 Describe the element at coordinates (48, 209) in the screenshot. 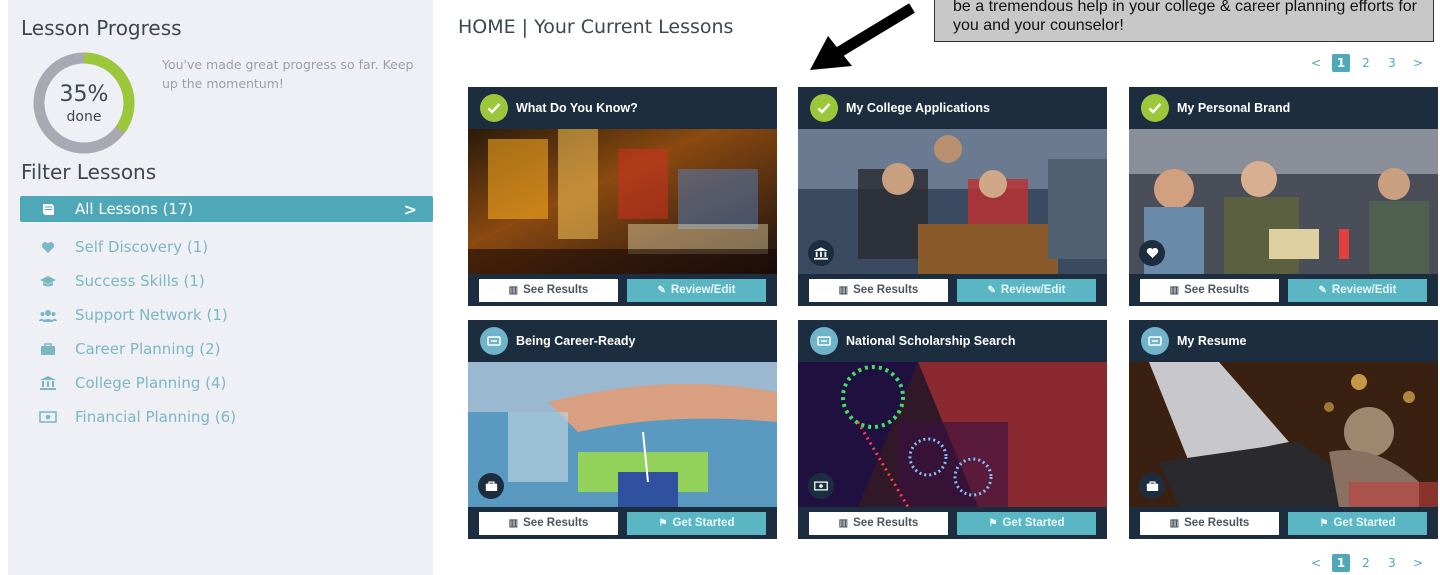

I see `book-icon` at that location.